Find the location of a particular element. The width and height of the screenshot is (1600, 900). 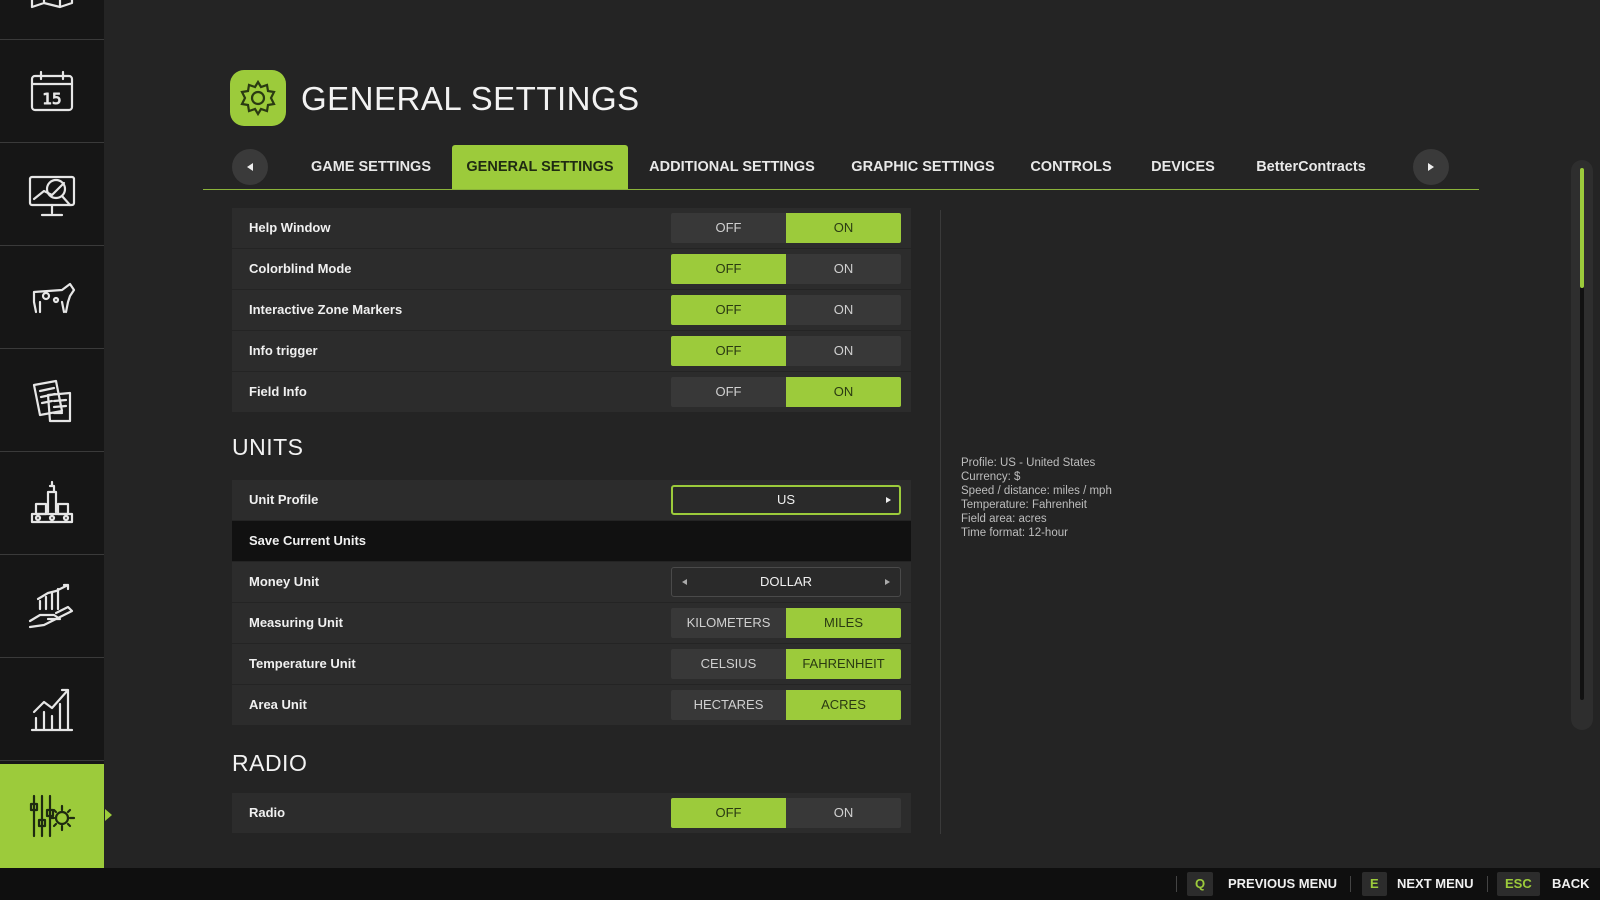

fahrenheit-option: FAHRENHEIT is located at coordinates (843, 664).